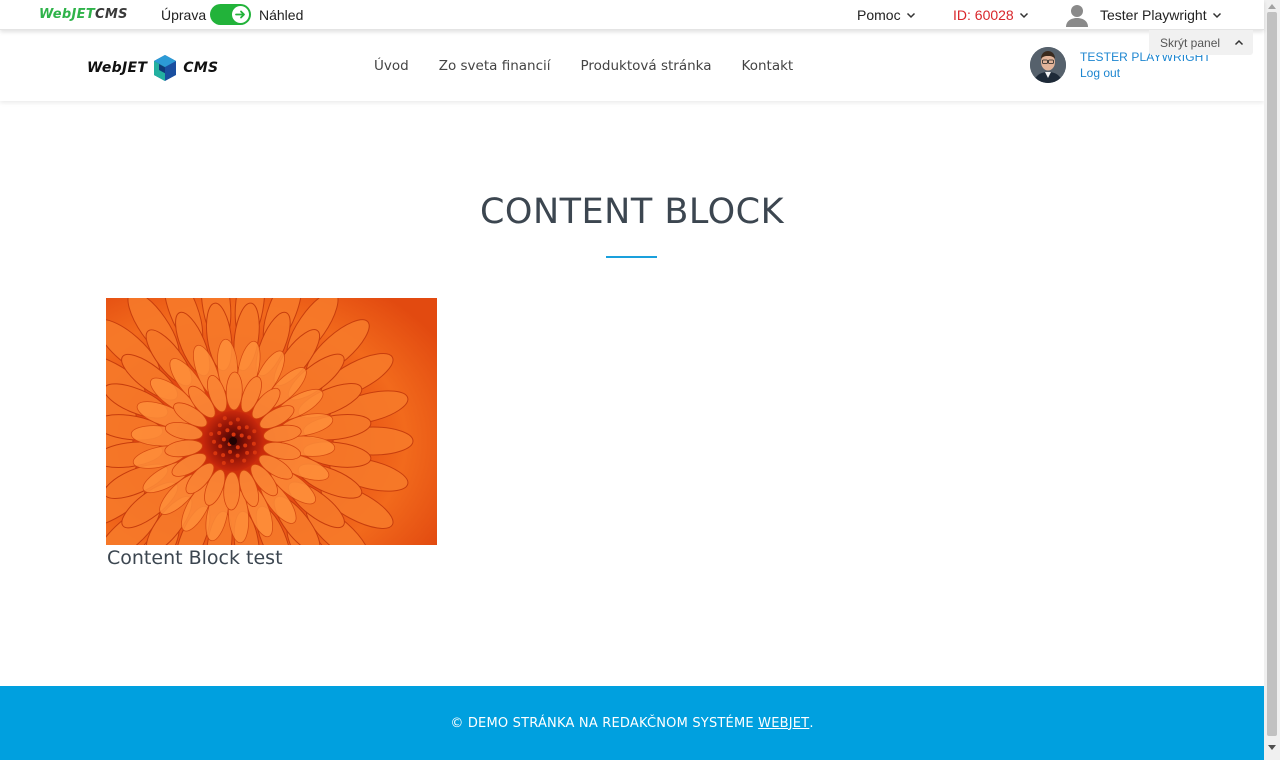  Describe the element at coordinates (117, 68) in the screenshot. I see `site-logo-webjet: WebJET` at that location.